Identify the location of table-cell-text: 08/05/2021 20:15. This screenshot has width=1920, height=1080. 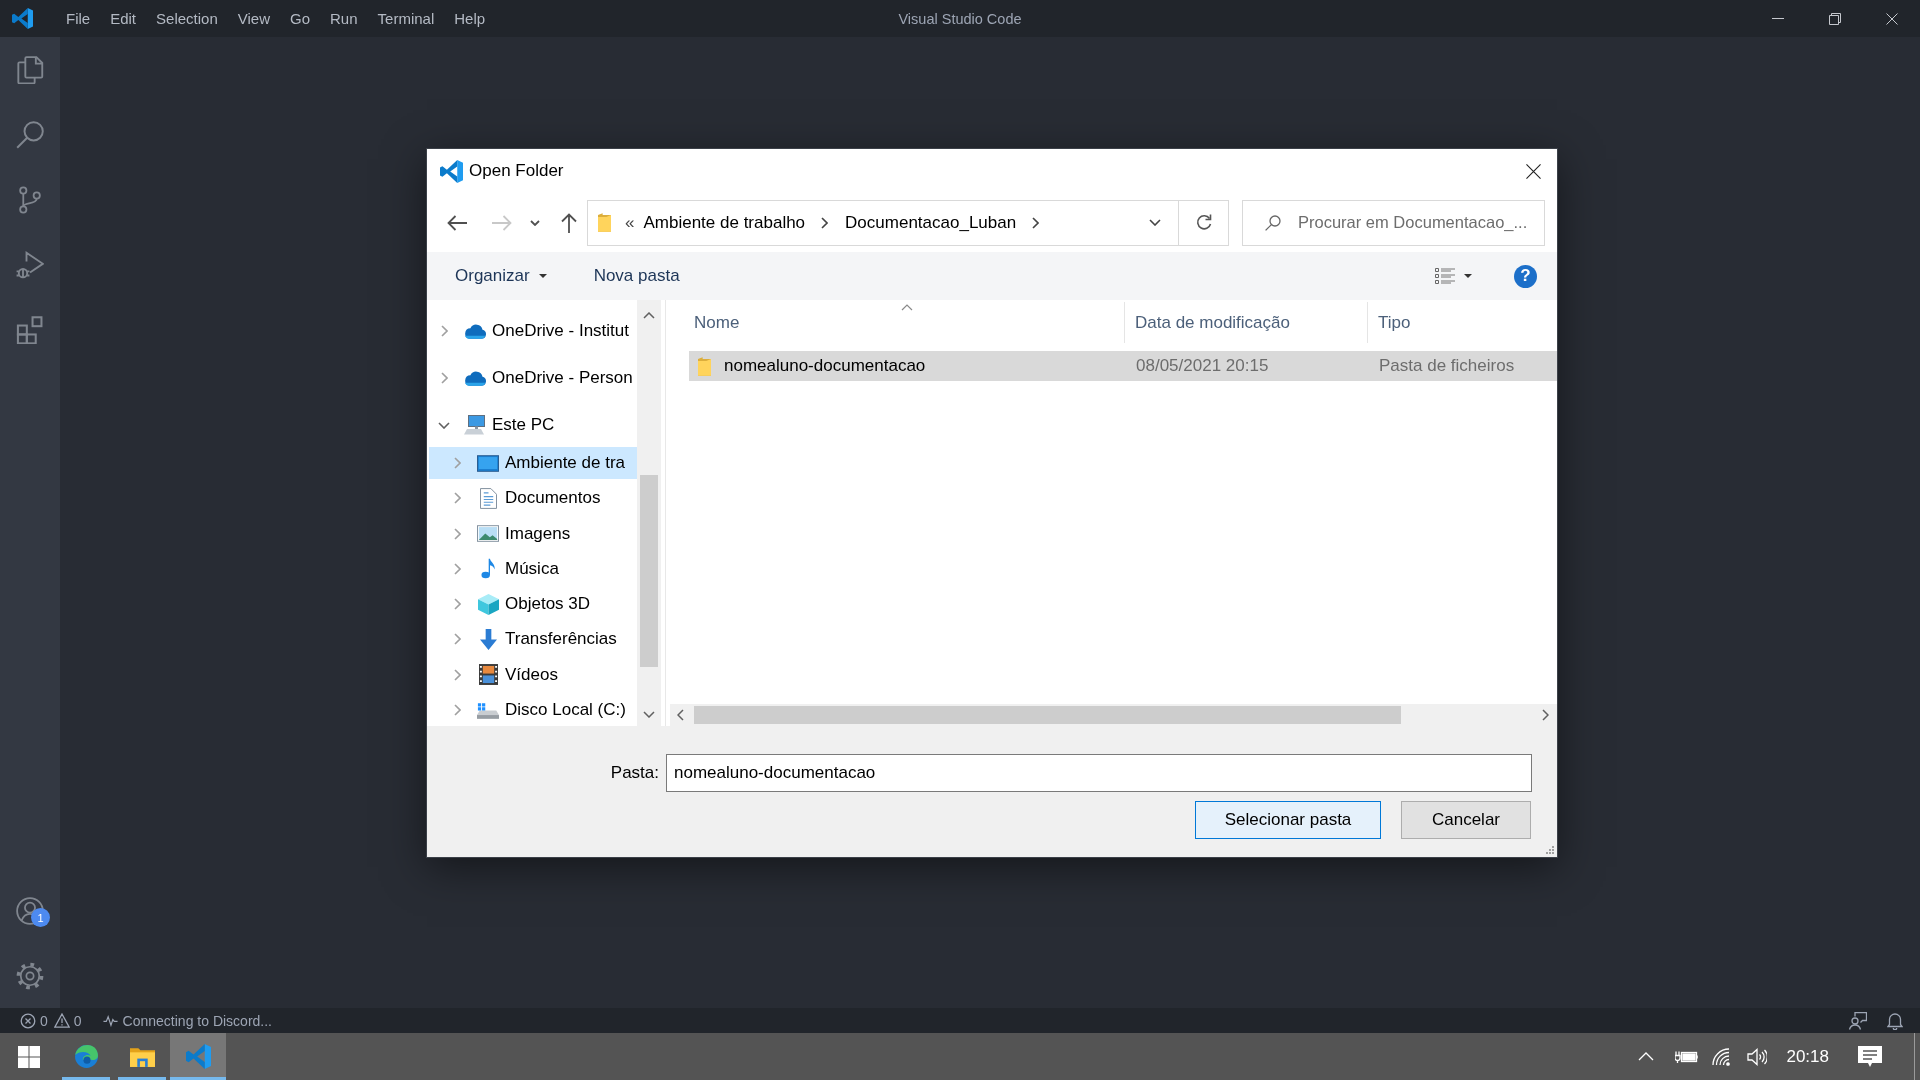
(1202, 366).